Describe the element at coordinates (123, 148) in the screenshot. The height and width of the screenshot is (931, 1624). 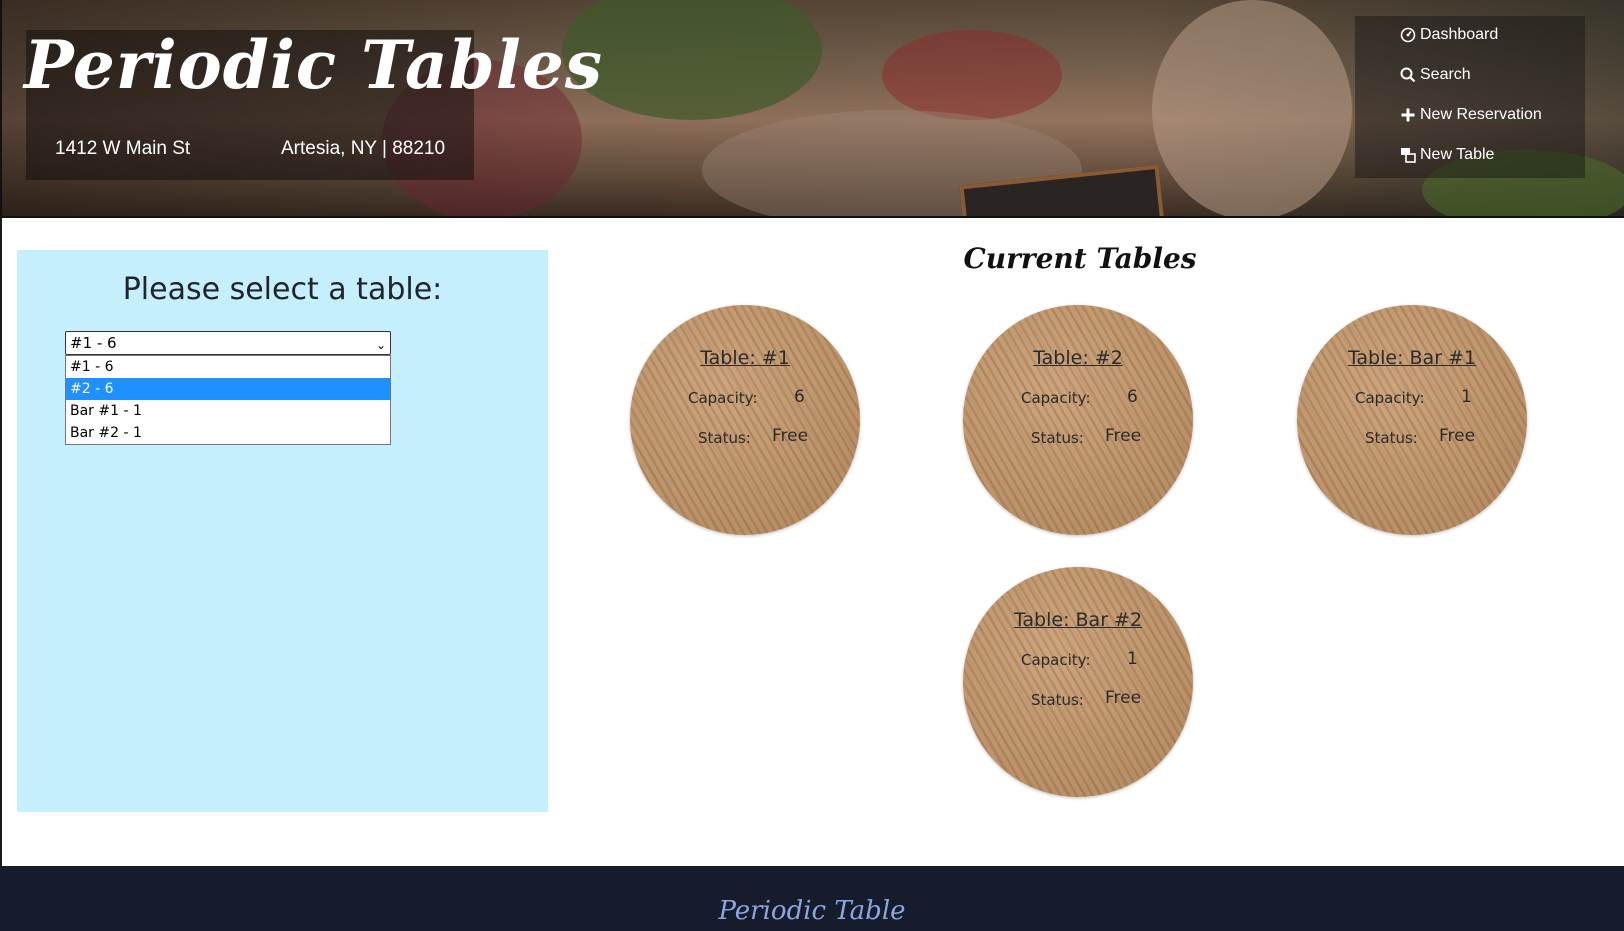
I see `address-line: 1412 W Main St` at that location.